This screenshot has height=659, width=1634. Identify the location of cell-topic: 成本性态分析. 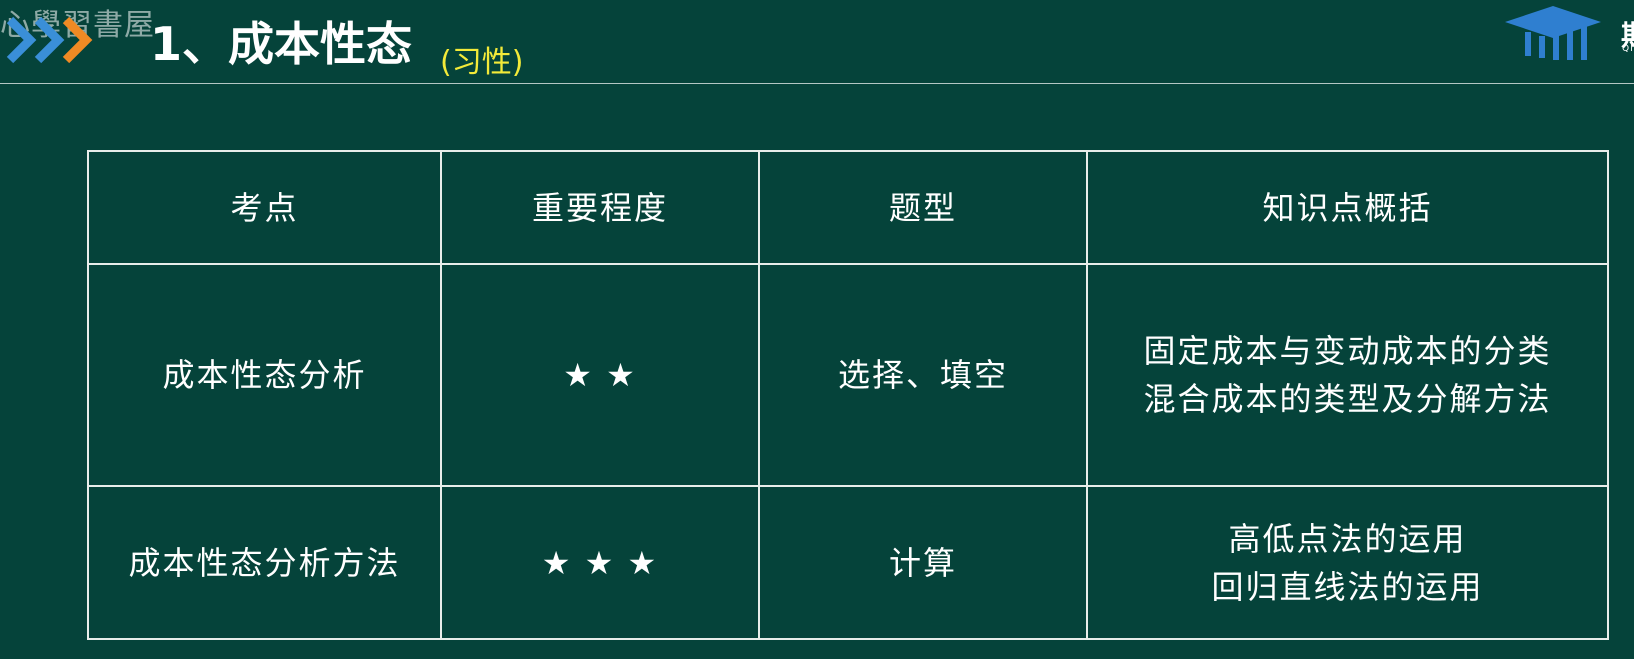
(264, 375).